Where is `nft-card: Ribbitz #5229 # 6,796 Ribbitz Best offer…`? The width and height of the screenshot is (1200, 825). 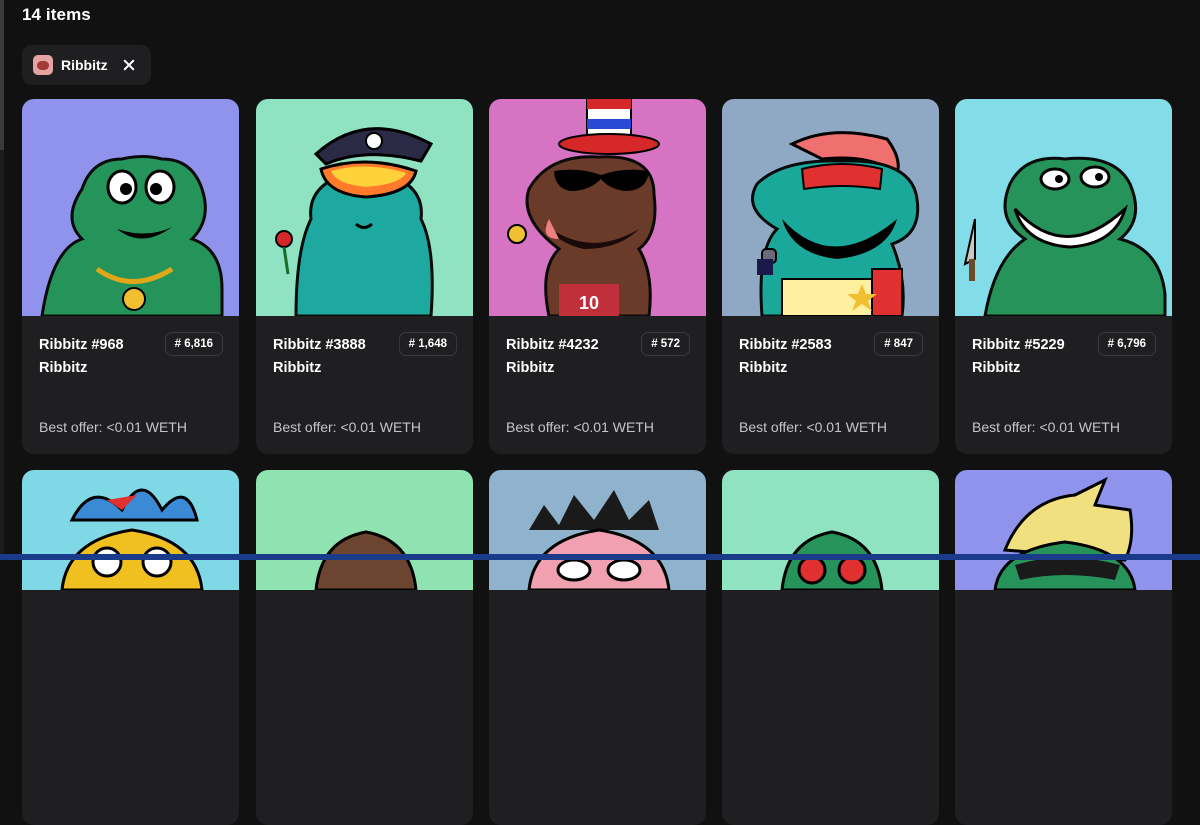
nft-card: Ribbitz #5229 # 6,796 Ribbitz Best offer… is located at coordinates (1063, 276).